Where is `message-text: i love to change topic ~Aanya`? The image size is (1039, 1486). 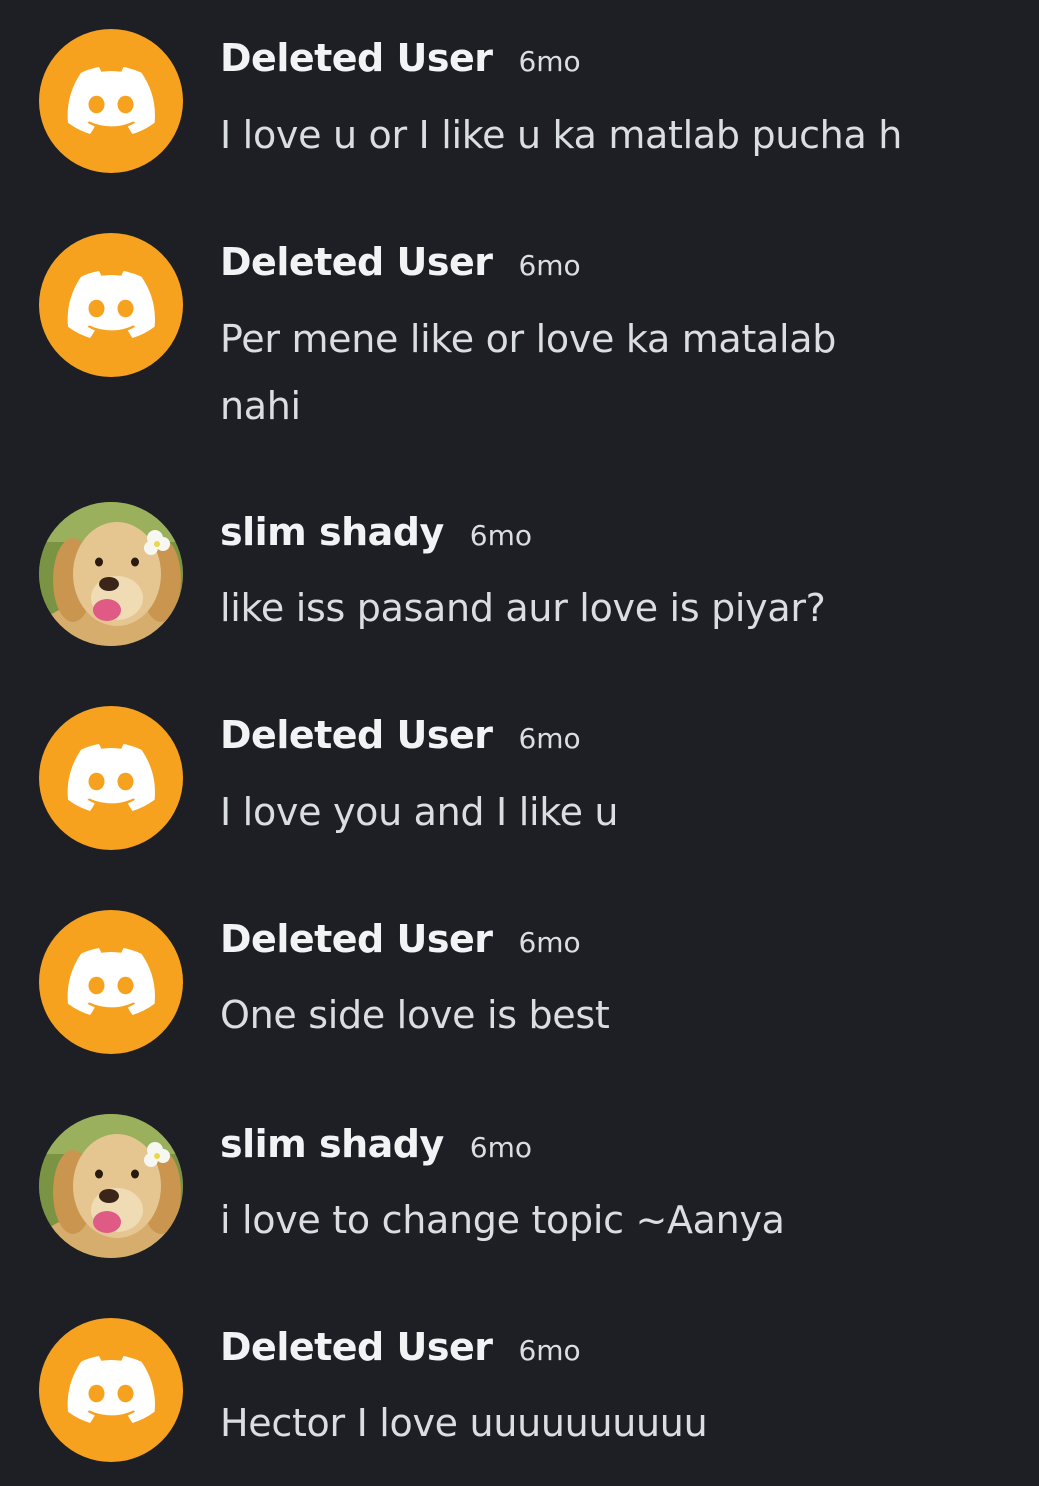
message-text: i love to change topic ~Aanya is located at coordinates (502, 1220).